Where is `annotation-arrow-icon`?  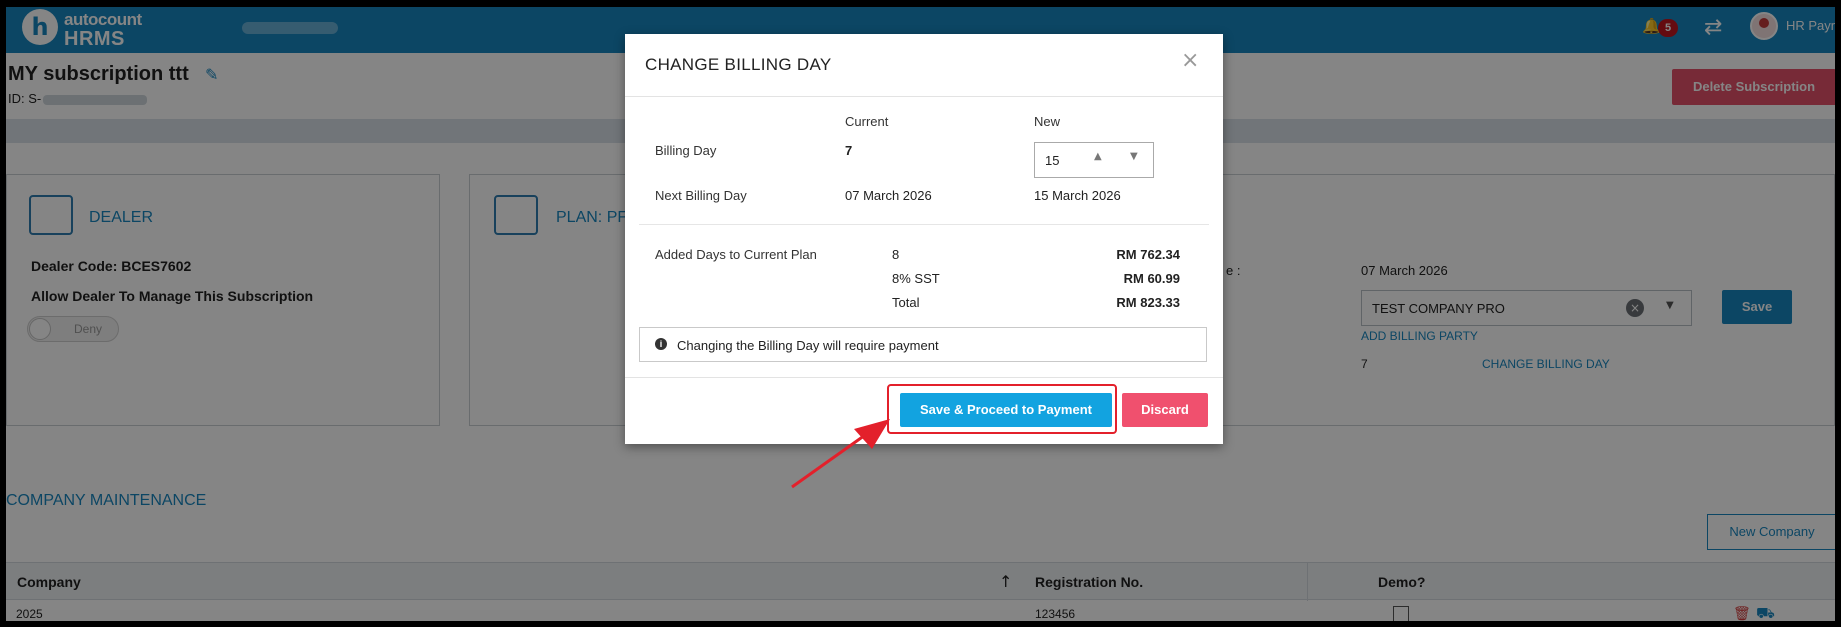
annotation-arrow-icon is located at coordinates (840, 454).